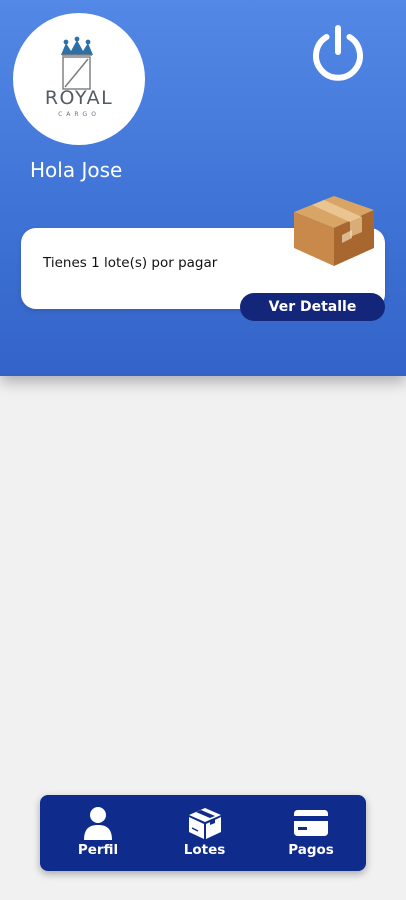 This screenshot has width=406, height=900. What do you see at coordinates (76, 170) in the screenshot?
I see `greeting-text: Hola Jose` at bounding box center [76, 170].